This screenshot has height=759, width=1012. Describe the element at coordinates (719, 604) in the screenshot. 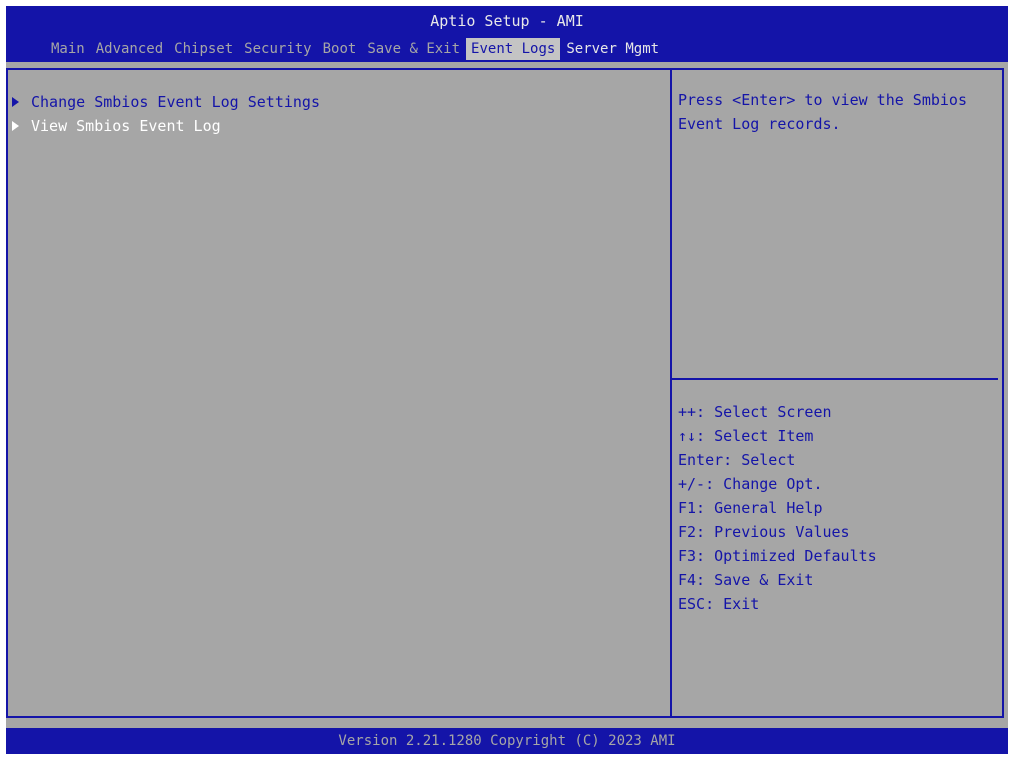

I see `key-hint-escape: ESC: Exit` at that location.